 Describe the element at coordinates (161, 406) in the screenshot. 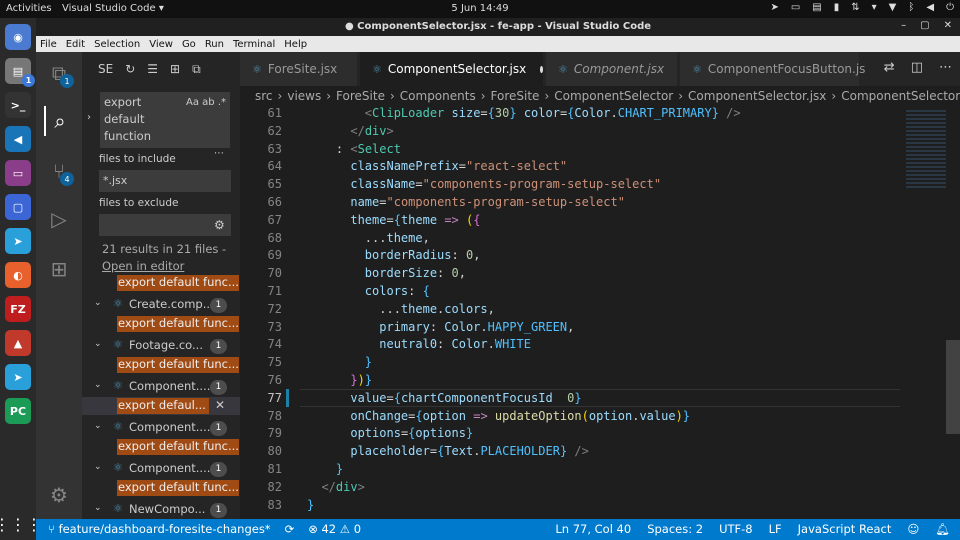

I see `result-match-row: export defaul... ✕` at that location.